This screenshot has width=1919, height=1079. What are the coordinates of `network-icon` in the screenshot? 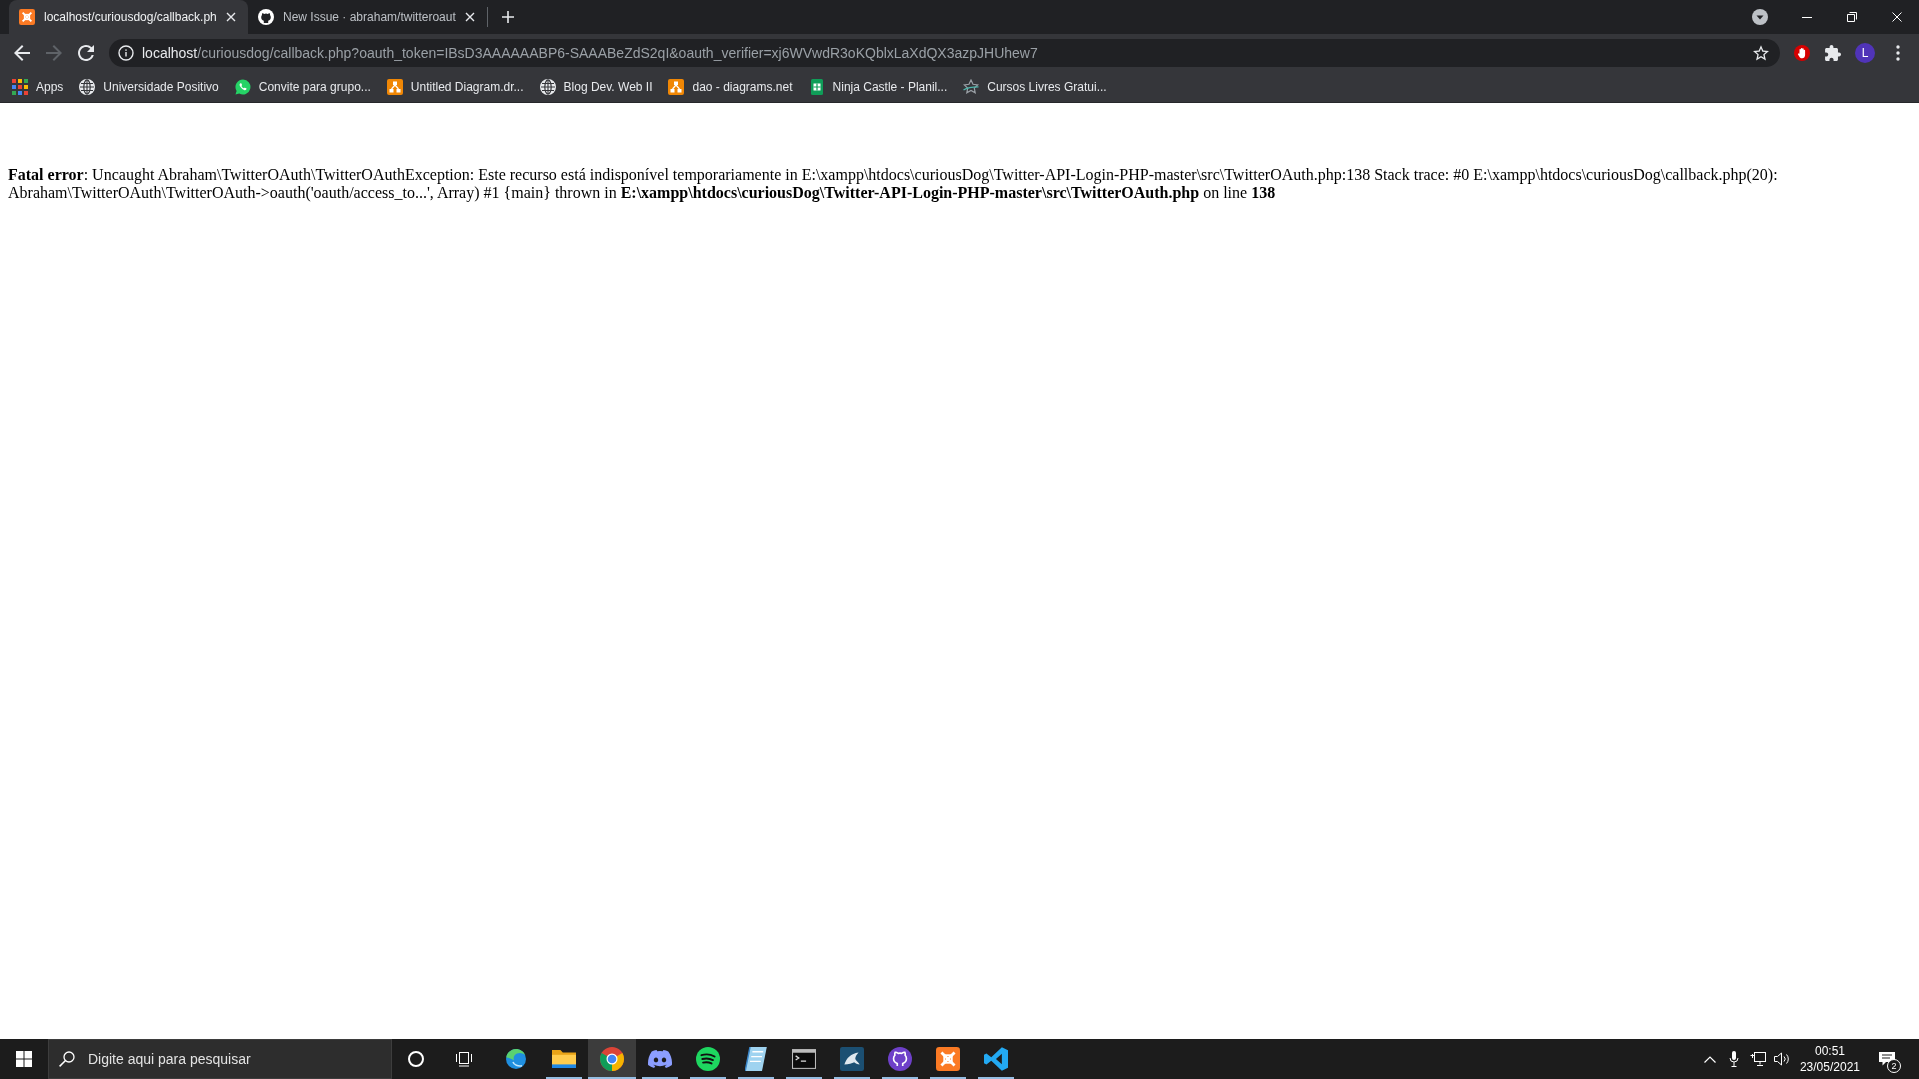 It's located at (1757, 1059).